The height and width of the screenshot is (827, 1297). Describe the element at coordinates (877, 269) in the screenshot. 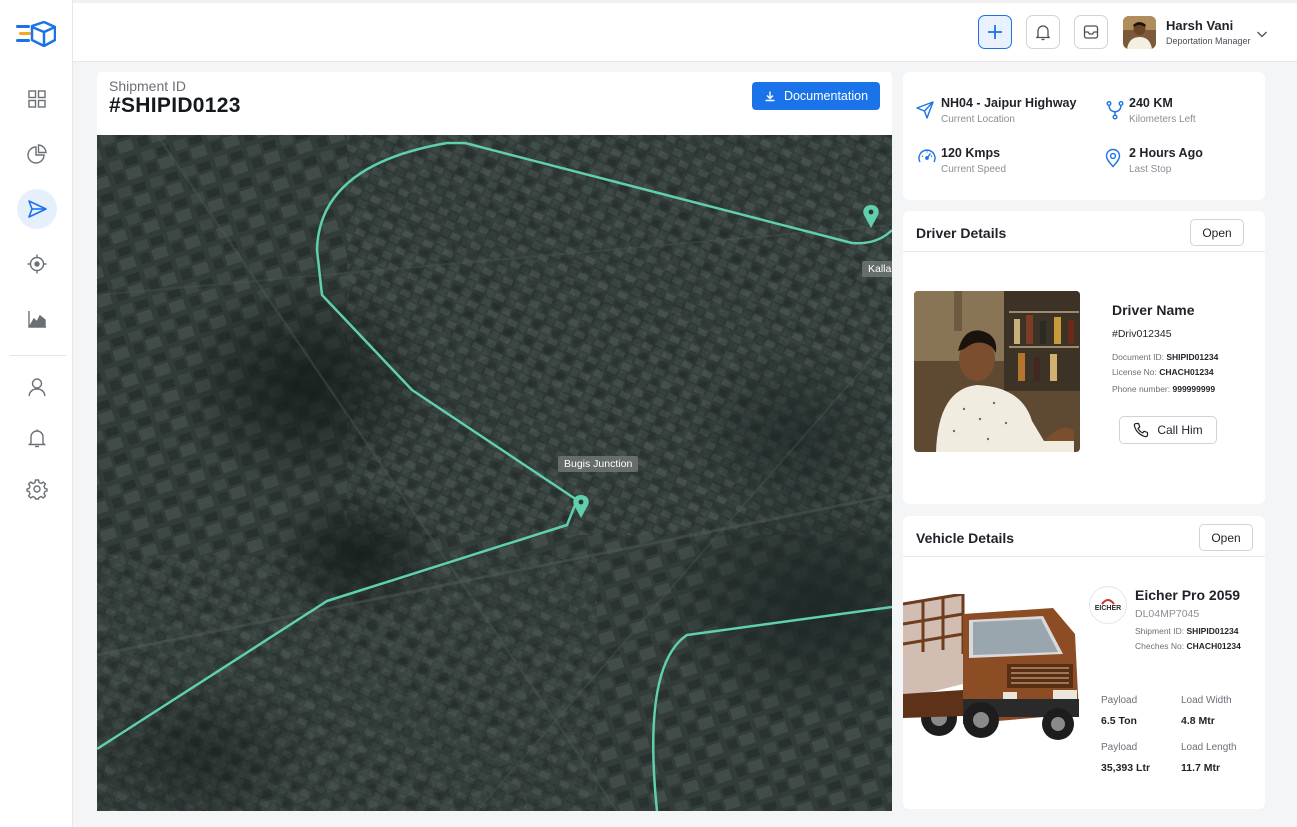

I see `map-label-kalla: Kalla` at that location.